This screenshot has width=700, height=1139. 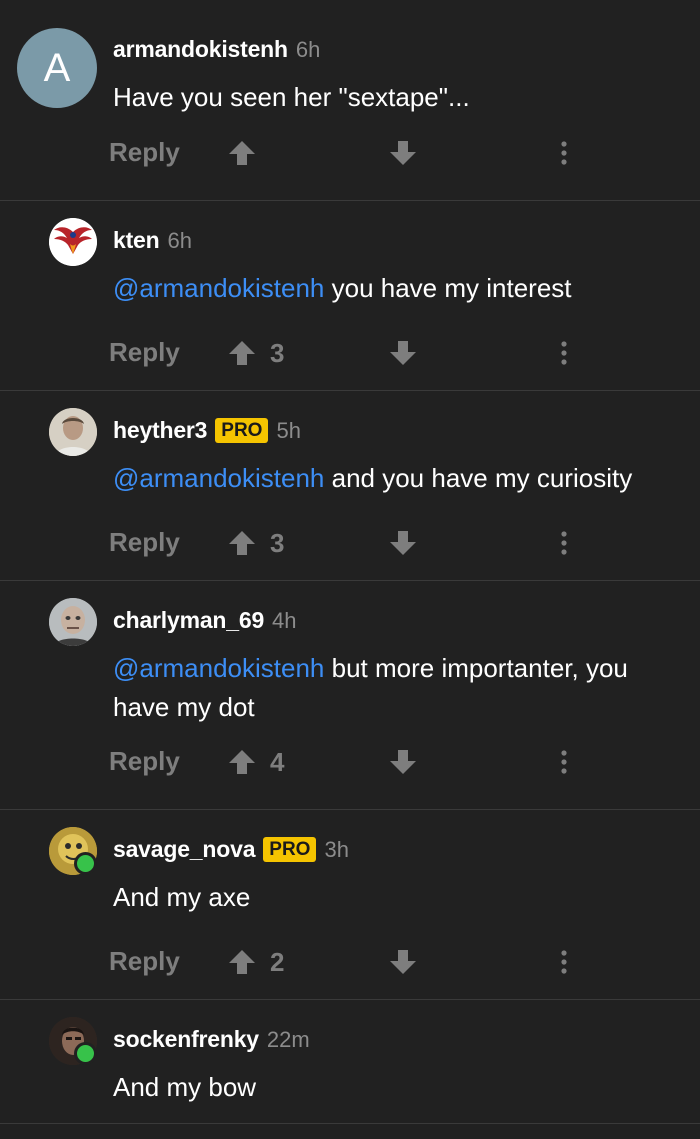 I want to click on comment-header: savage_nova PRO 3h, so click(x=231, y=849).